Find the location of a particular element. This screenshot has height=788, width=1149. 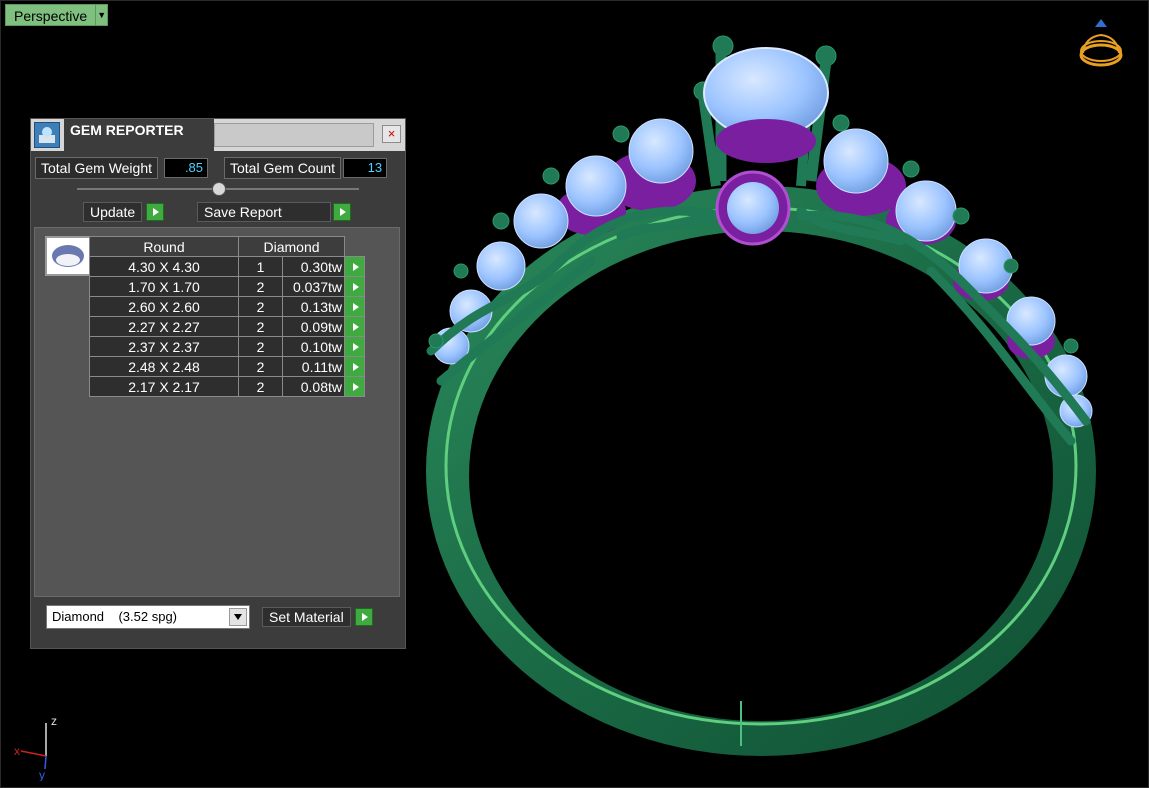

gem-size: 2.48 X 2.48 is located at coordinates (164, 366).